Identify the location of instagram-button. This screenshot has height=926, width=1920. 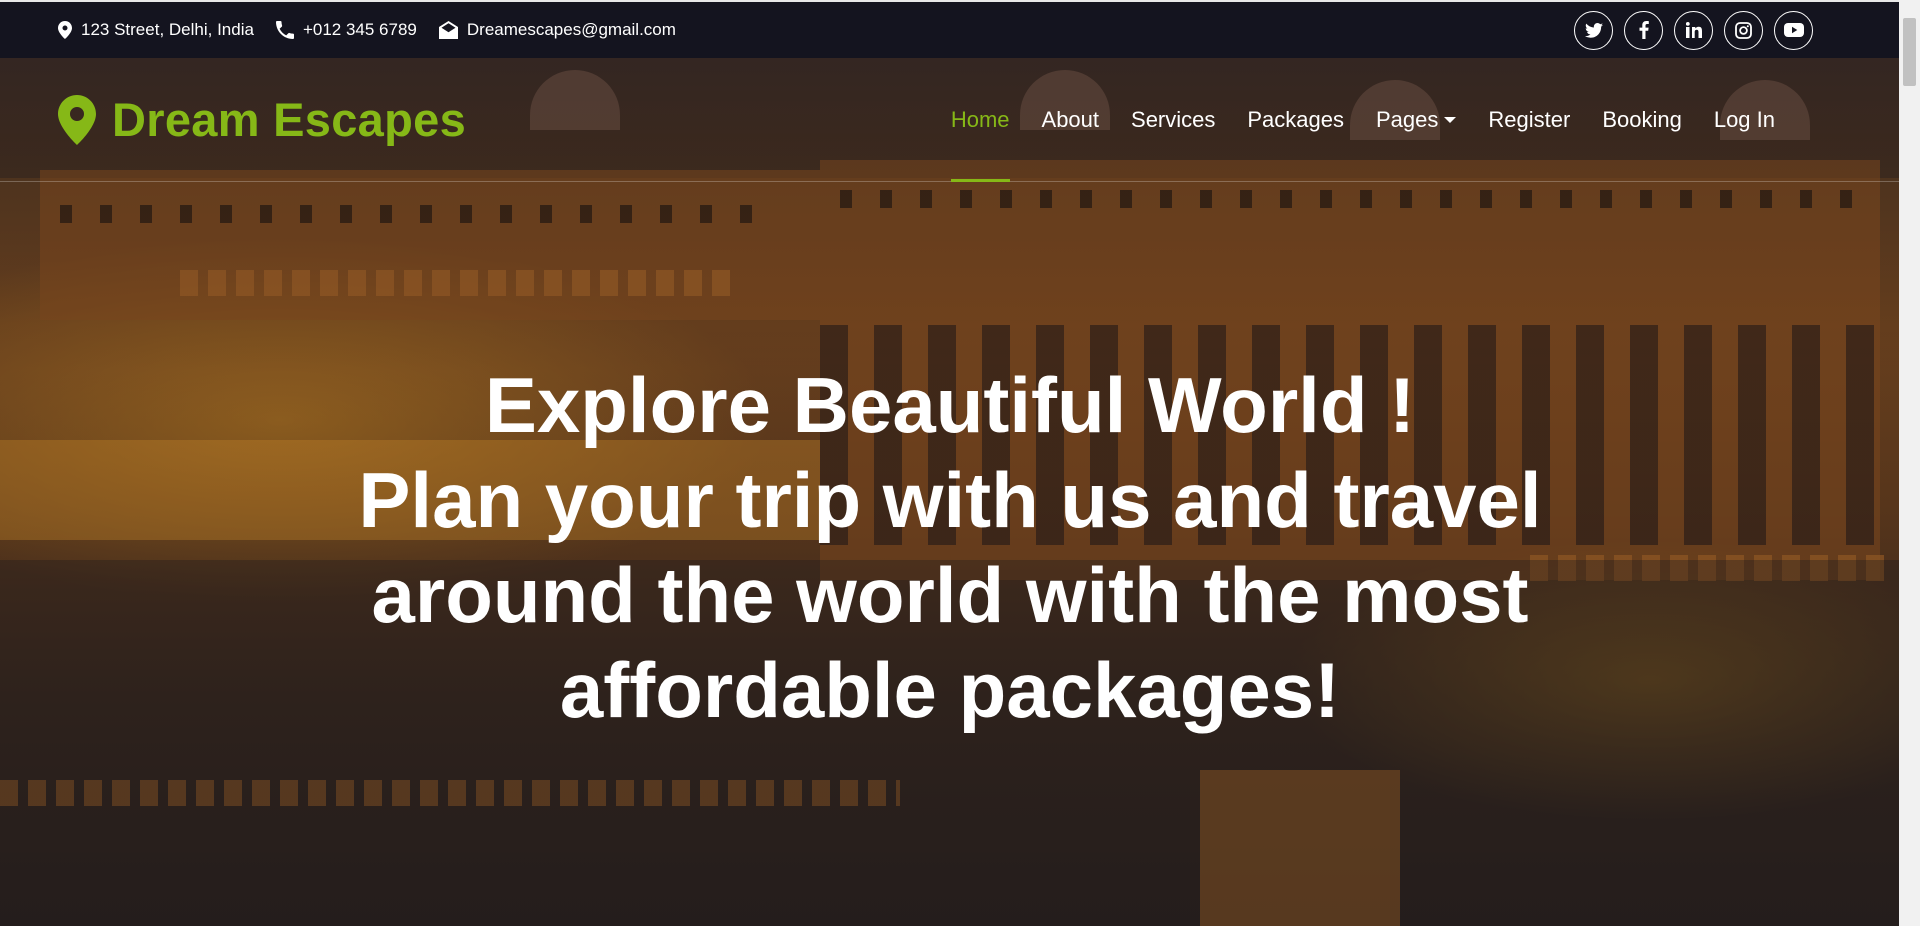
(1743, 30).